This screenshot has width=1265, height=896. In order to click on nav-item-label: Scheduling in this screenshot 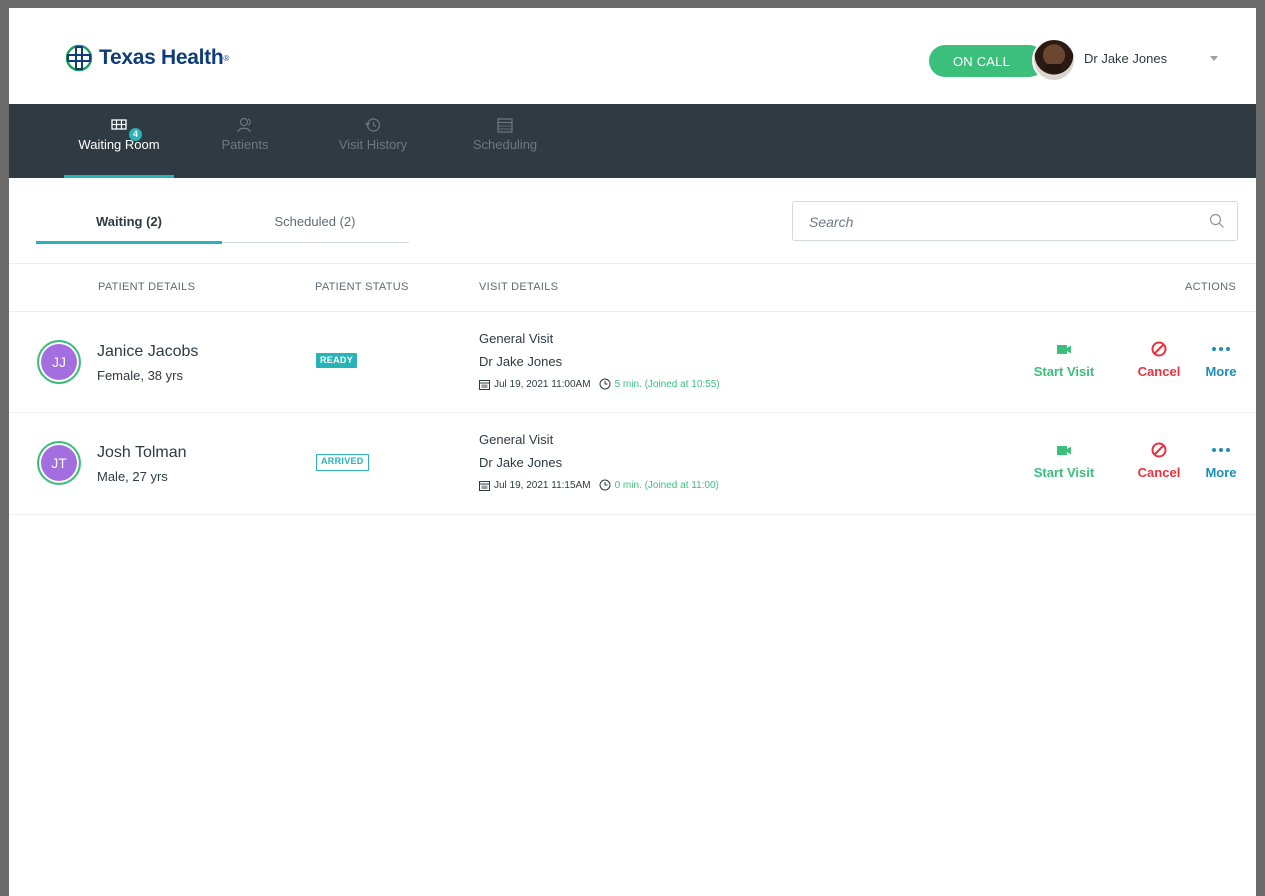, I will do `click(505, 144)`.